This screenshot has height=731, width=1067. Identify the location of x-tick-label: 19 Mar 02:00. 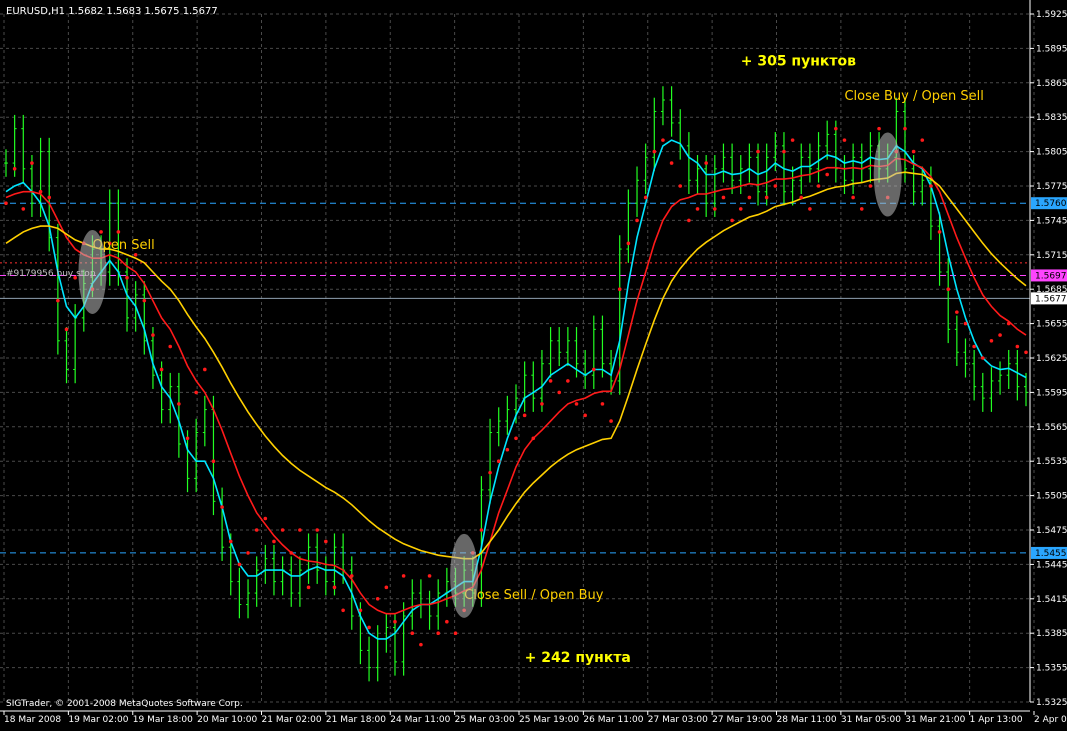
(98, 720).